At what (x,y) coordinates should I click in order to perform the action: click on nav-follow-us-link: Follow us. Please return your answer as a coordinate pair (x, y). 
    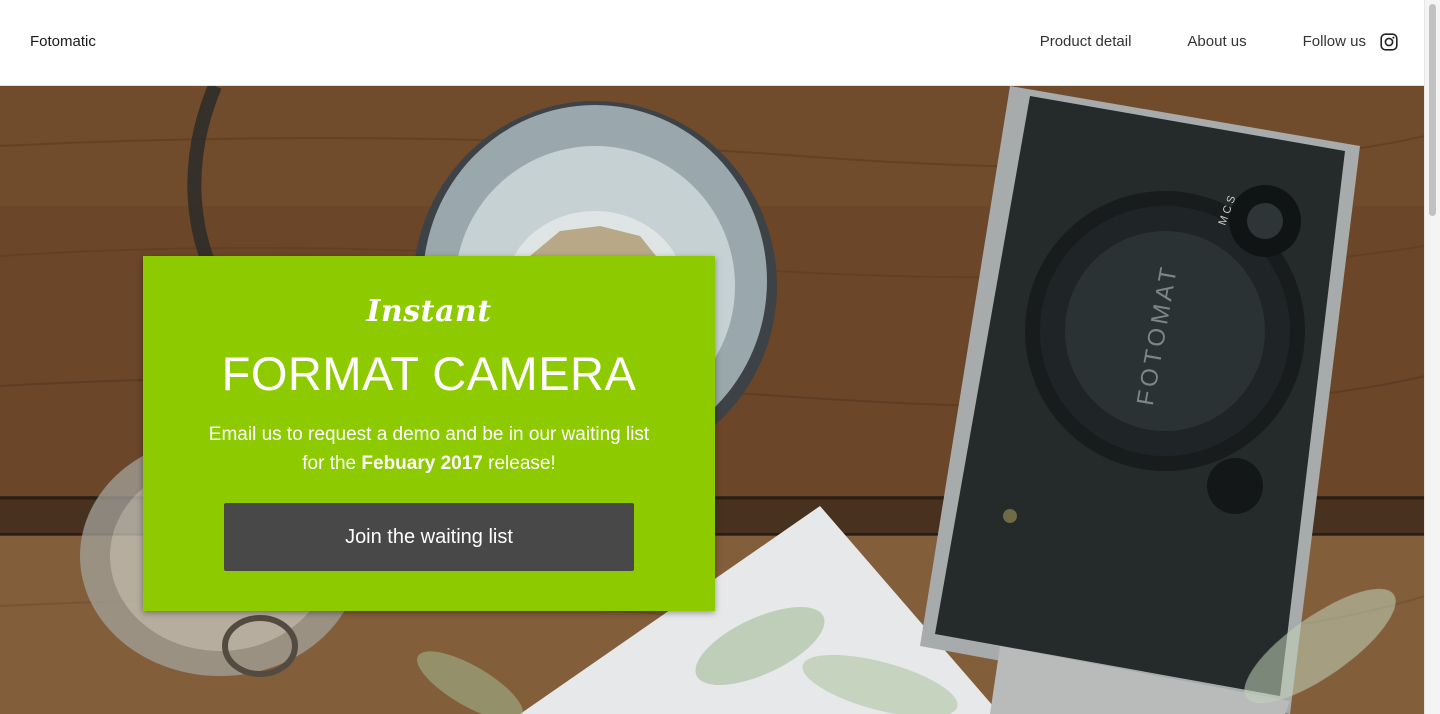
    Looking at the image, I should click on (1334, 42).